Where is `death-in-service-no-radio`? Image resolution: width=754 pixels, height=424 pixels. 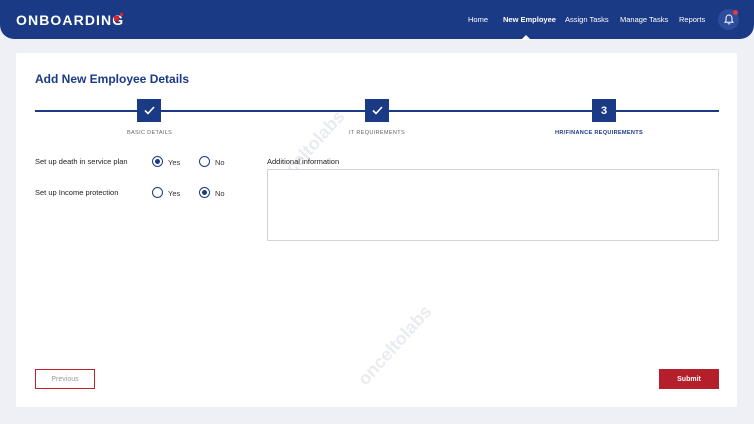 death-in-service-no-radio is located at coordinates (204, 161).